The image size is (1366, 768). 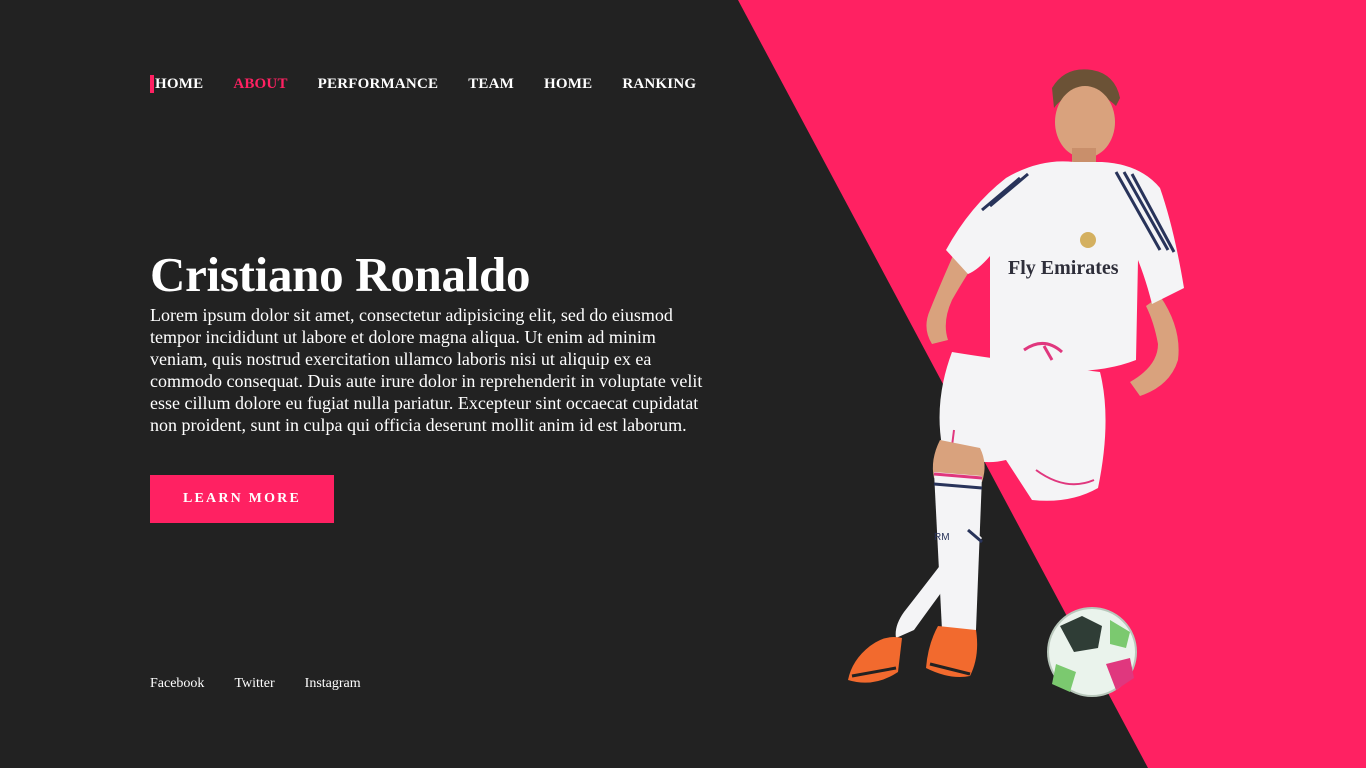 I want to click on nav-item-team: TEAM, so click(x=491, y=84).